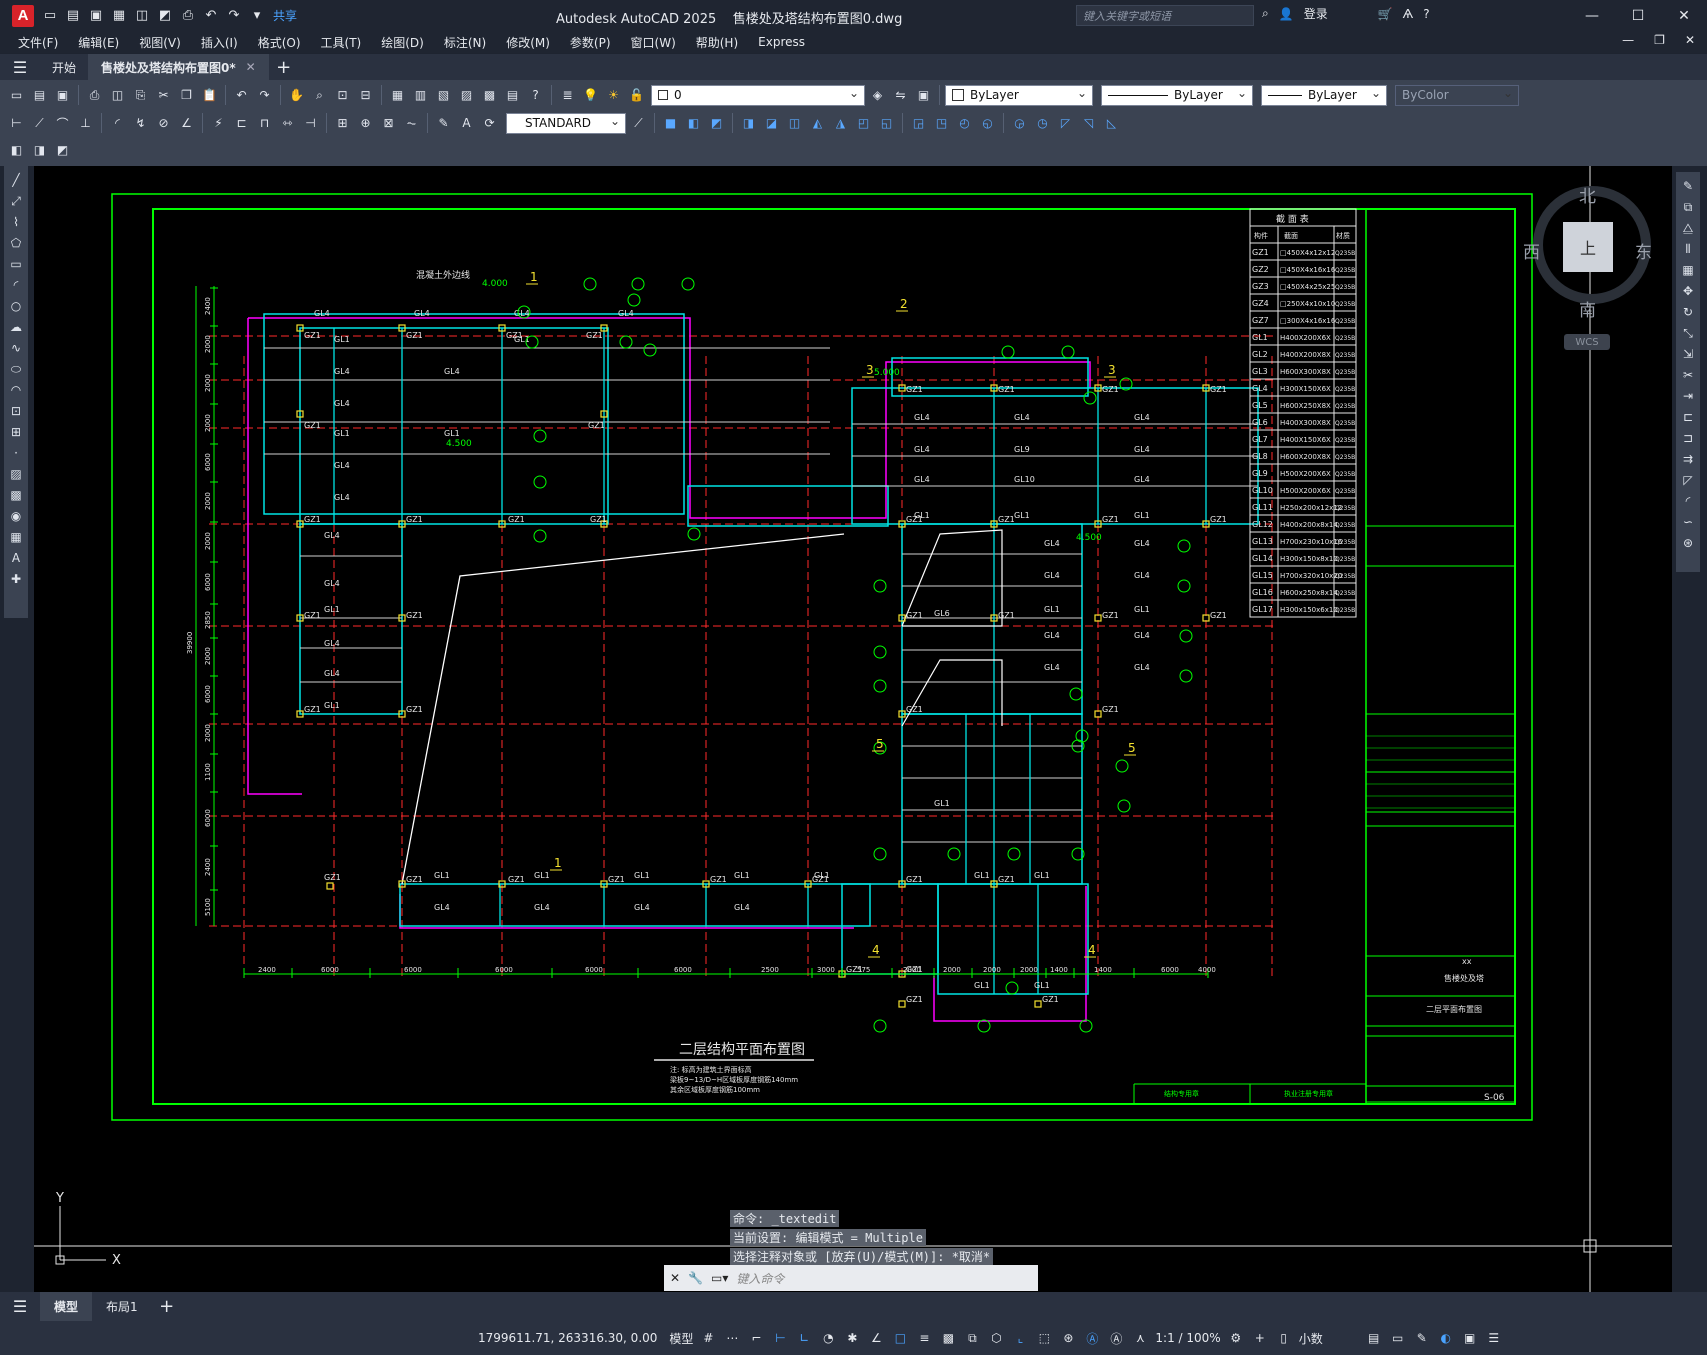  Describe the element at coordinates (996, 1338) in the screenshot. I see `3d-osnap-icon: ⬡` at that location.